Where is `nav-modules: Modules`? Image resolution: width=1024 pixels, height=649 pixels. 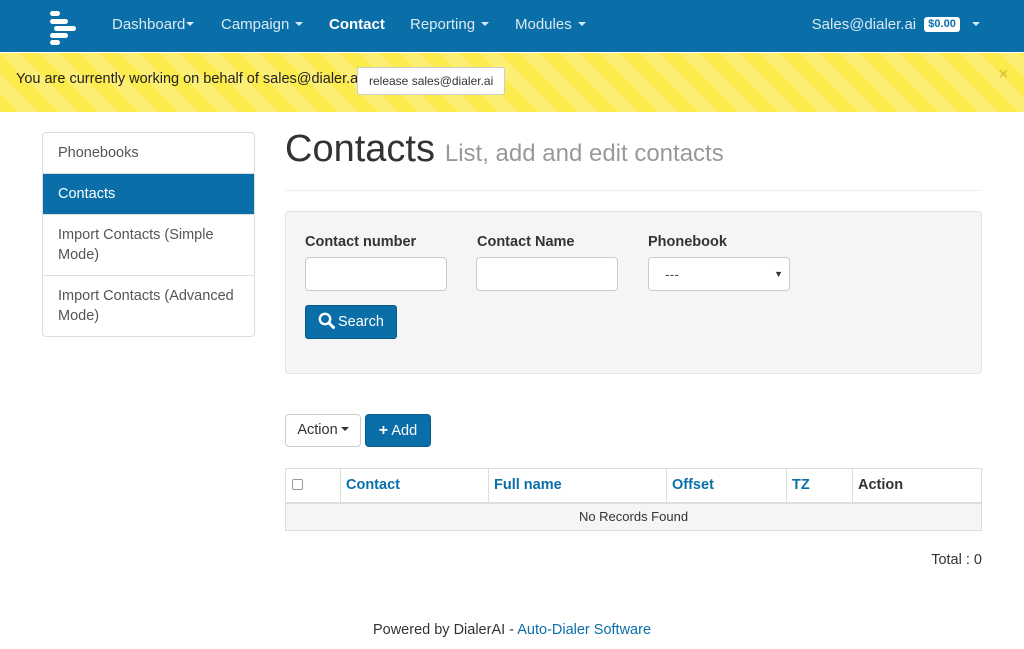 nav-modules: Modules is located at coordinates (550, 26).